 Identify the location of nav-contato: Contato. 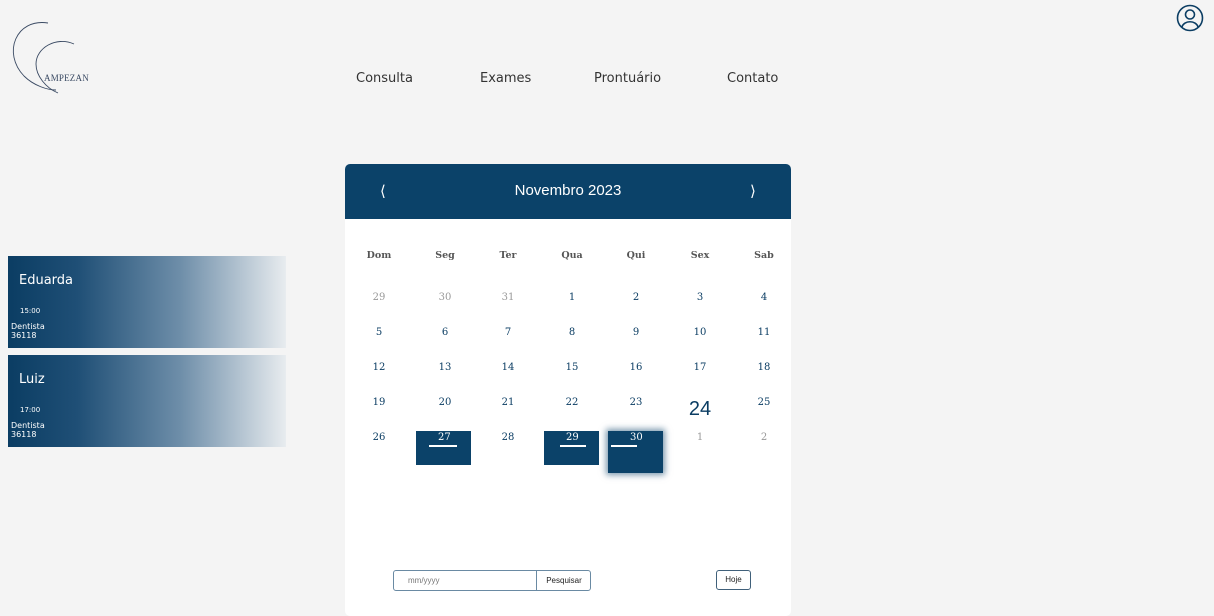
(752, 78).